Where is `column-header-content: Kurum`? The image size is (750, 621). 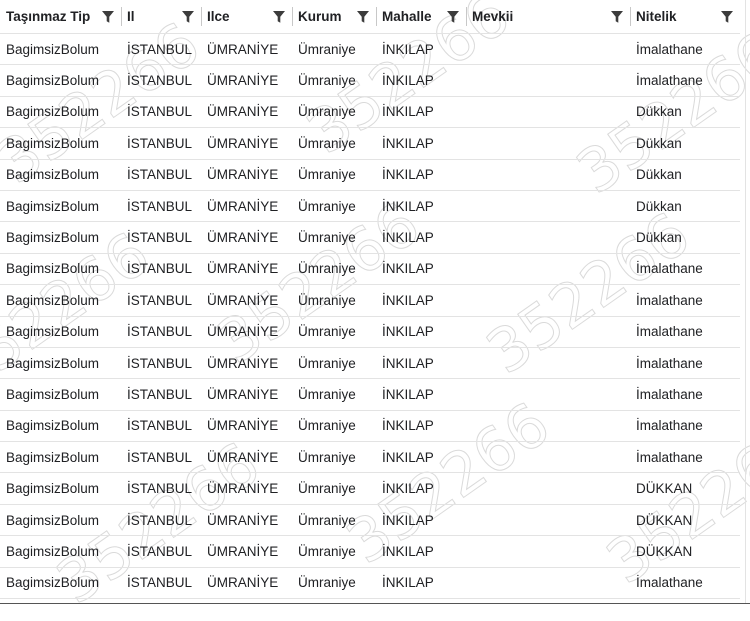
column-header-content: Kurum is located at coordinates (337, 16).